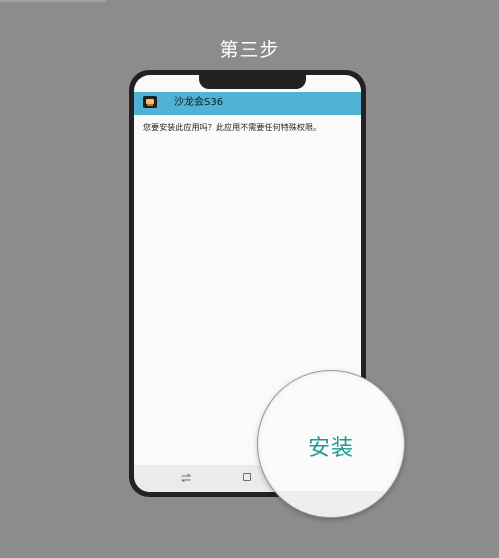 The height and width of the screenshot is (558, 499). Describe the element at coordinates (232, 127) in the screenshot. I see `install-prompt: 您要安装此应用吗？此应用不需要任何特殊权限。` at that location.